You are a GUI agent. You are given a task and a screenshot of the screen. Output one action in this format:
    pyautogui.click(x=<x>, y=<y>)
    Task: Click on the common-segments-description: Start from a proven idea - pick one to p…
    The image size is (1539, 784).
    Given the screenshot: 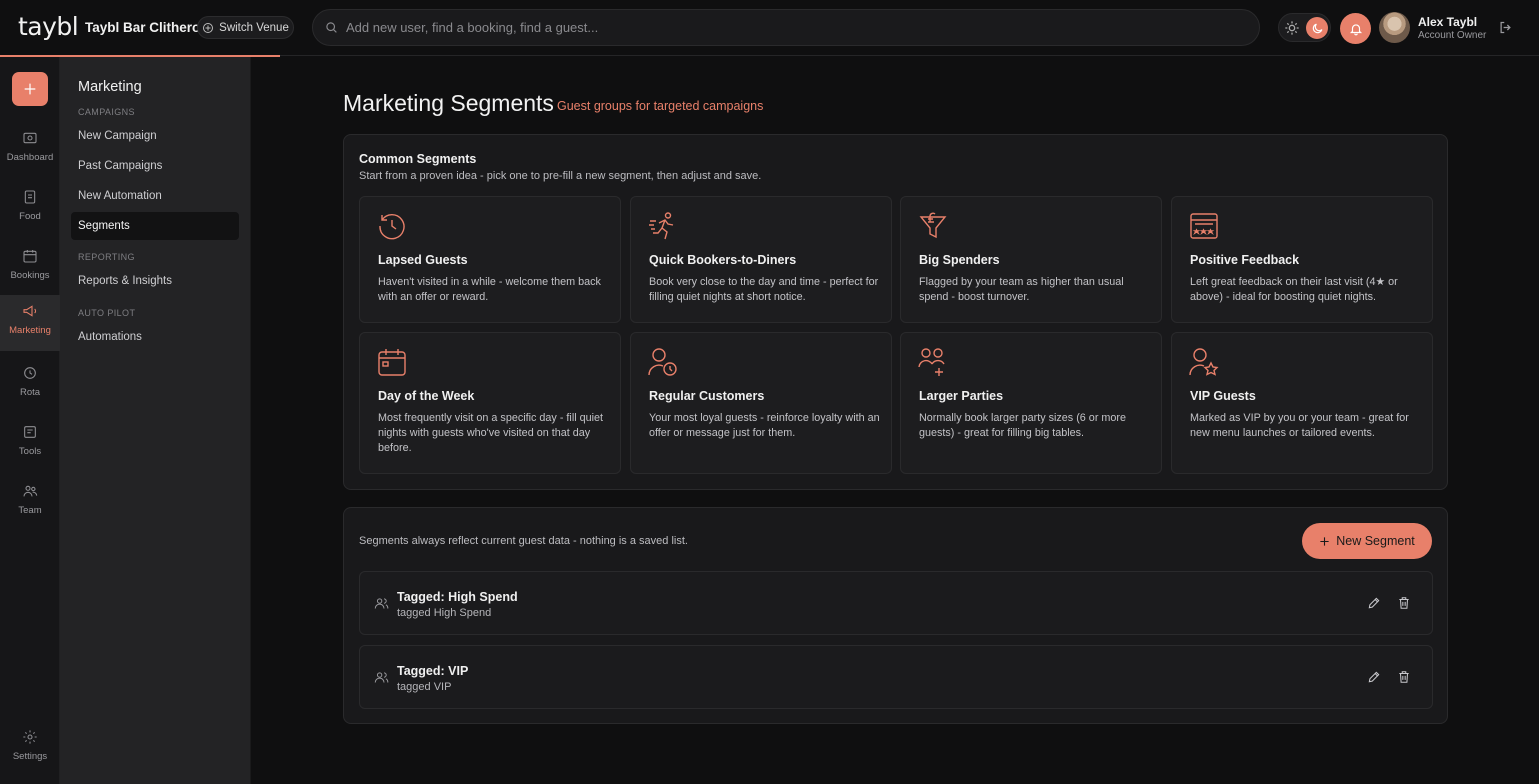 What is the action you would take?
    pyautogui.click(x=560, y=176)
    